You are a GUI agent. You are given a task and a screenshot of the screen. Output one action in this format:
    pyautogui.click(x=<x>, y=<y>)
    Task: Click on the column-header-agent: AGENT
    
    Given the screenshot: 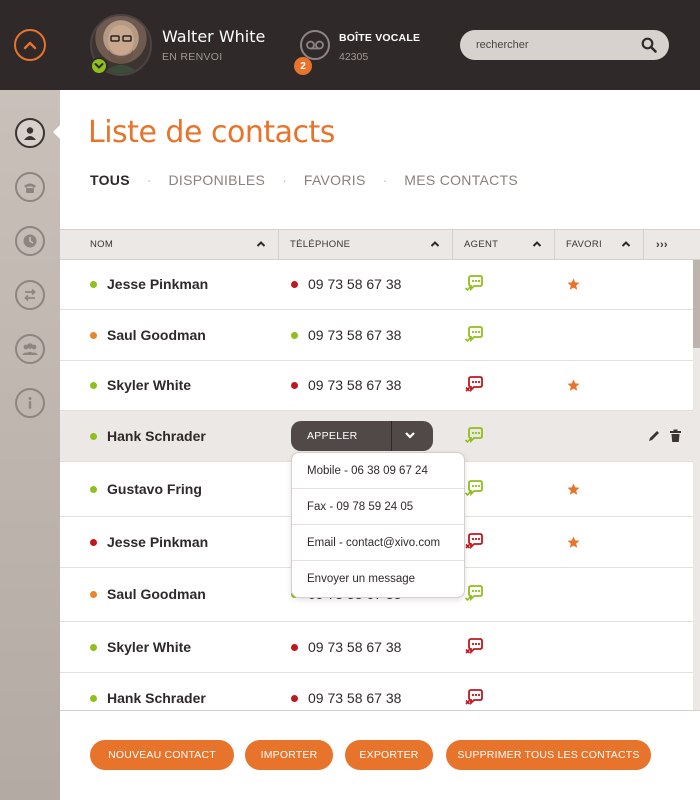 What is the action you would take?
    pyautogui.click(x=504, y=244)
    